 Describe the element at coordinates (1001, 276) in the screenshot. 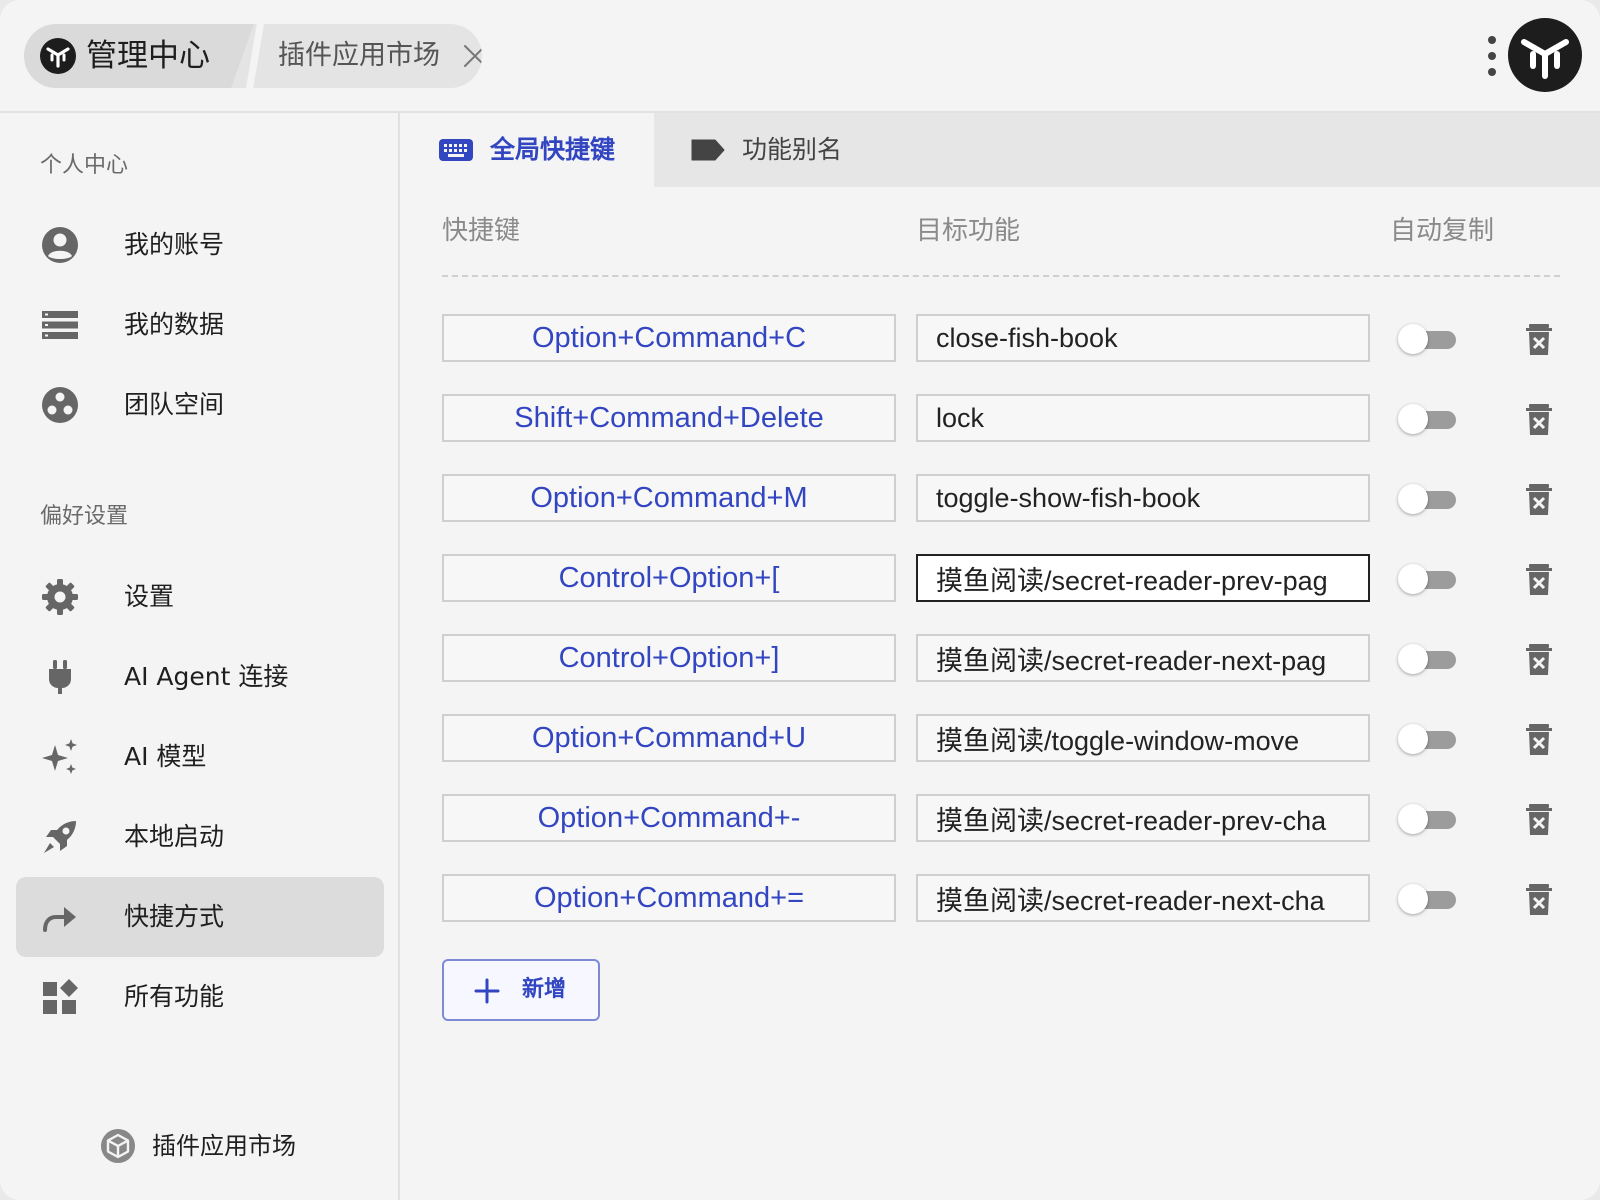

I see `header-divider` at that location.